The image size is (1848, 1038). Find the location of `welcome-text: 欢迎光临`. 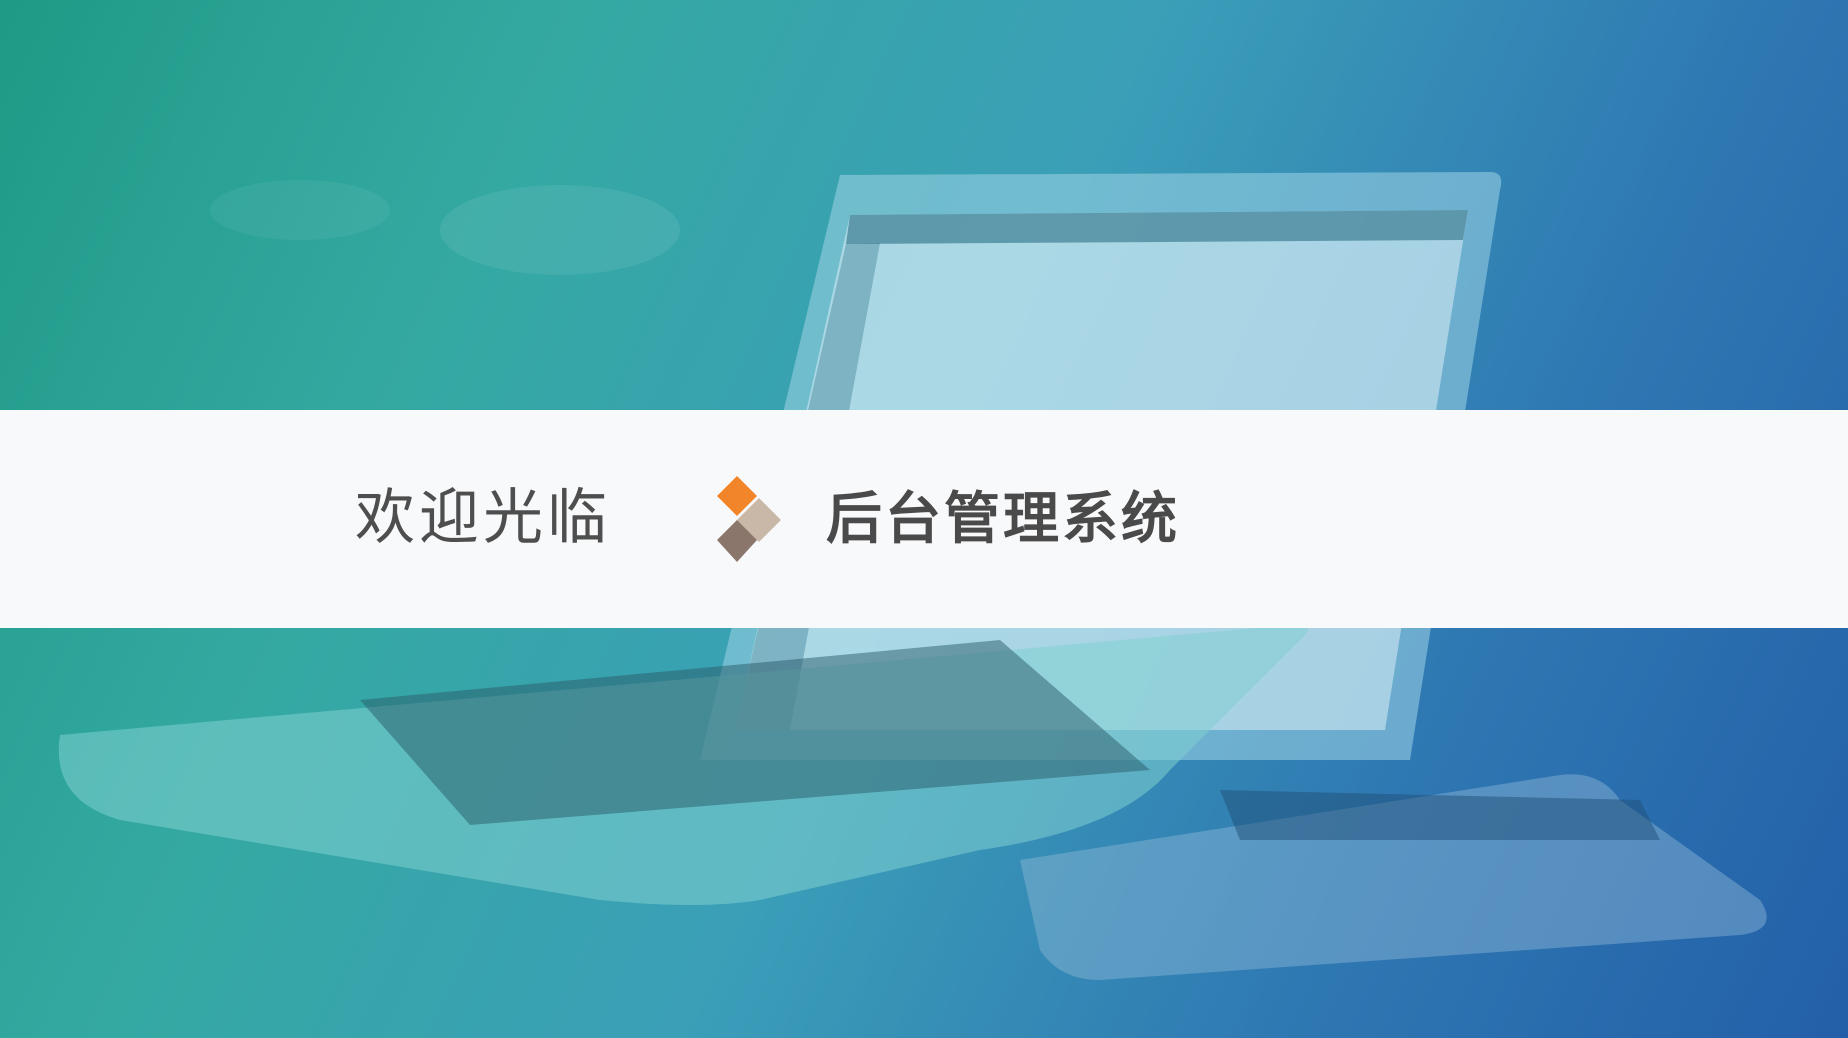

welcome-text: 欢迎光临 is located at coordinates (483, 518).